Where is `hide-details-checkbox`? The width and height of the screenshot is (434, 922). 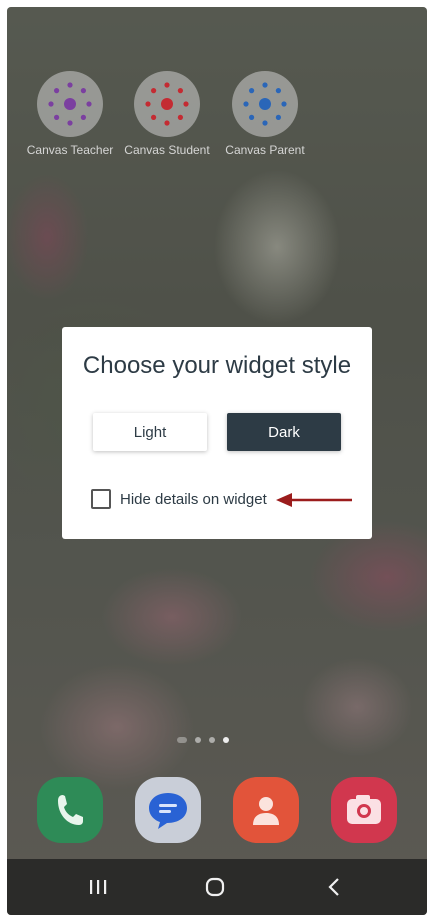 hide-details-checkbox is located at coordinates (101, 499).